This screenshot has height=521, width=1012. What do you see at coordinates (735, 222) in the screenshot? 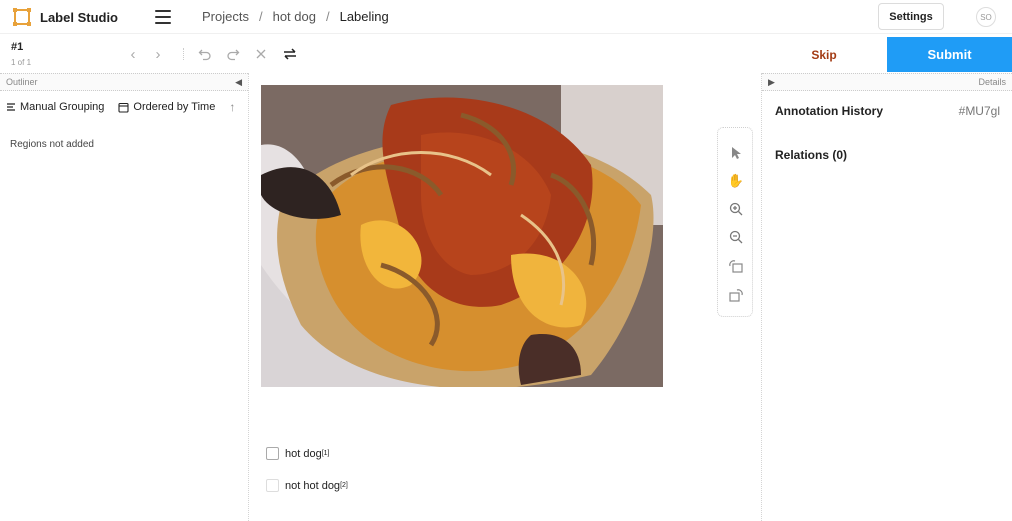
I see `image-tools-panel: ✋` at bounding box center [735, 222].